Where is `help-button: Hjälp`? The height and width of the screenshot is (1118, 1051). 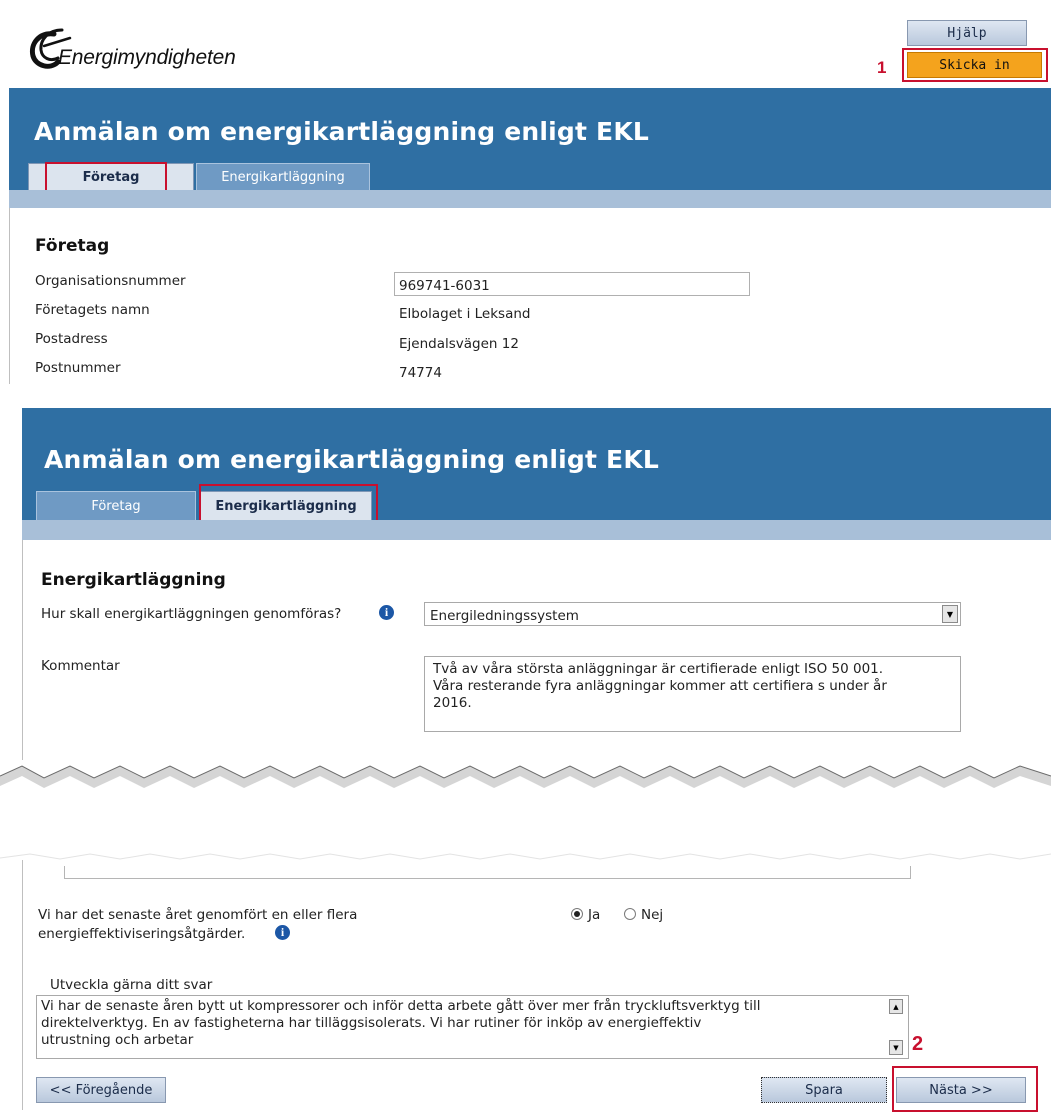
help-button: Hjälp is located at coordinates (967, 33).